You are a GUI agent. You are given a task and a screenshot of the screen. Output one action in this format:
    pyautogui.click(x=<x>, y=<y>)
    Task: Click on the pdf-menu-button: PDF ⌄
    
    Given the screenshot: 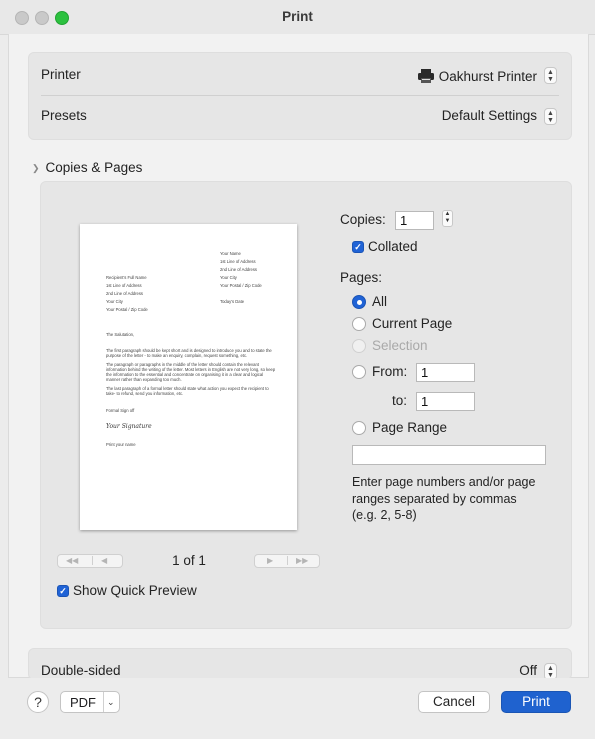 What is the action you would take?
    pyautogui.click(x=90, y=702)
    